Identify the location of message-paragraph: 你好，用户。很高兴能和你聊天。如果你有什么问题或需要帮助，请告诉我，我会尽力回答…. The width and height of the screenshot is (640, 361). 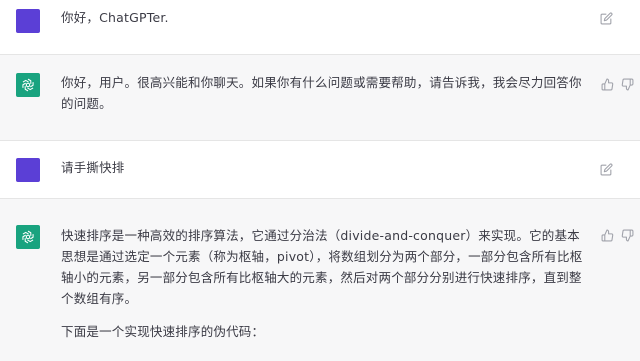
(321, 93).